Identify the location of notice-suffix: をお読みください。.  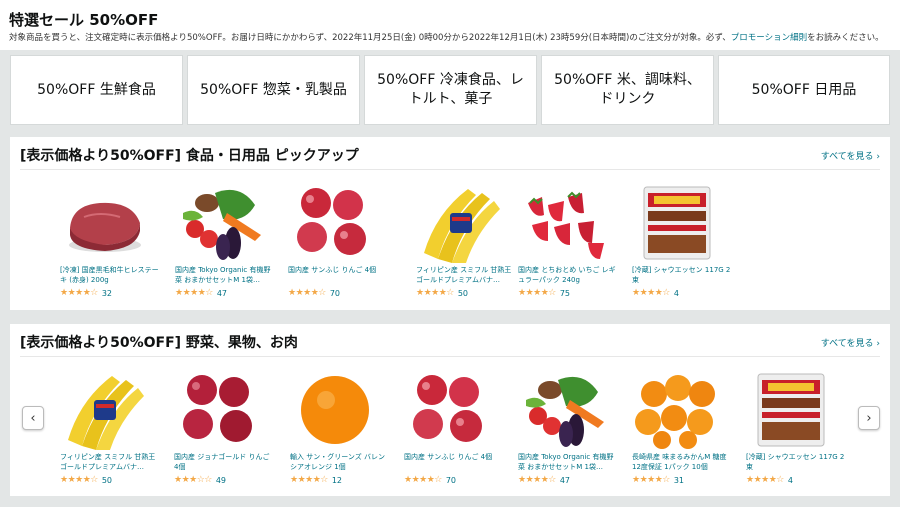
(845, 38).